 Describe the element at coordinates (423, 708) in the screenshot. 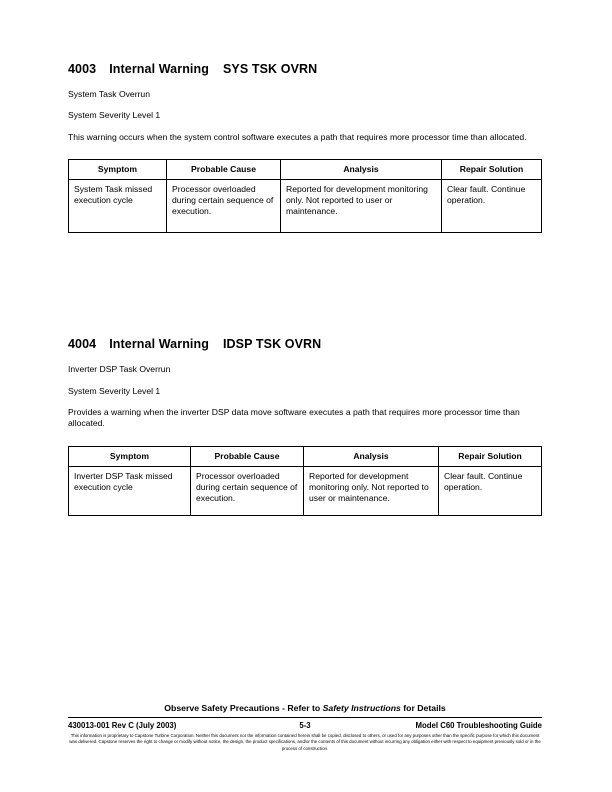

I see `safety-notice-suffix: for Details` at that location.